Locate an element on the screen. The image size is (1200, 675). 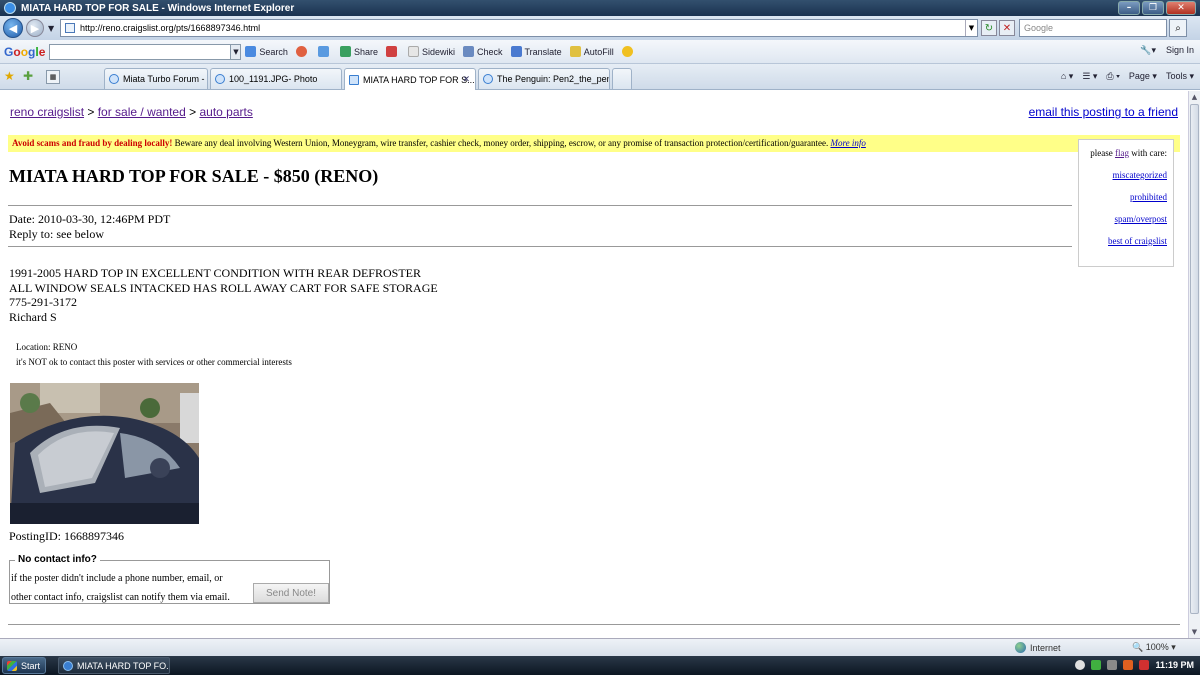
breadcrumb-reno-craigslist: reno craigslist is located at coordinates (47, 112).